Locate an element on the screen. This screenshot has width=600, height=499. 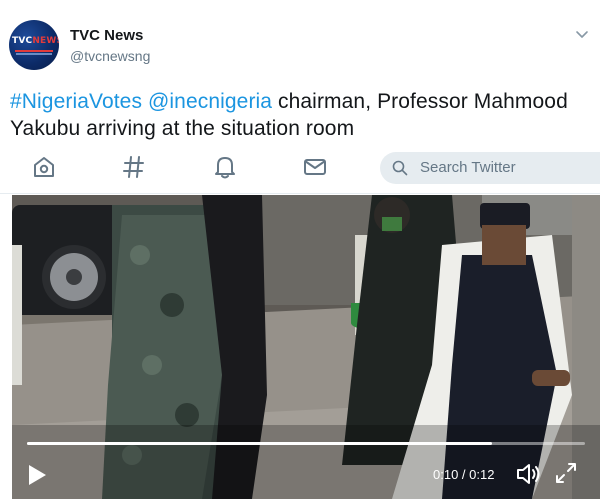
user-handle: @tvcnewsng is located at coordinates (110, 56).